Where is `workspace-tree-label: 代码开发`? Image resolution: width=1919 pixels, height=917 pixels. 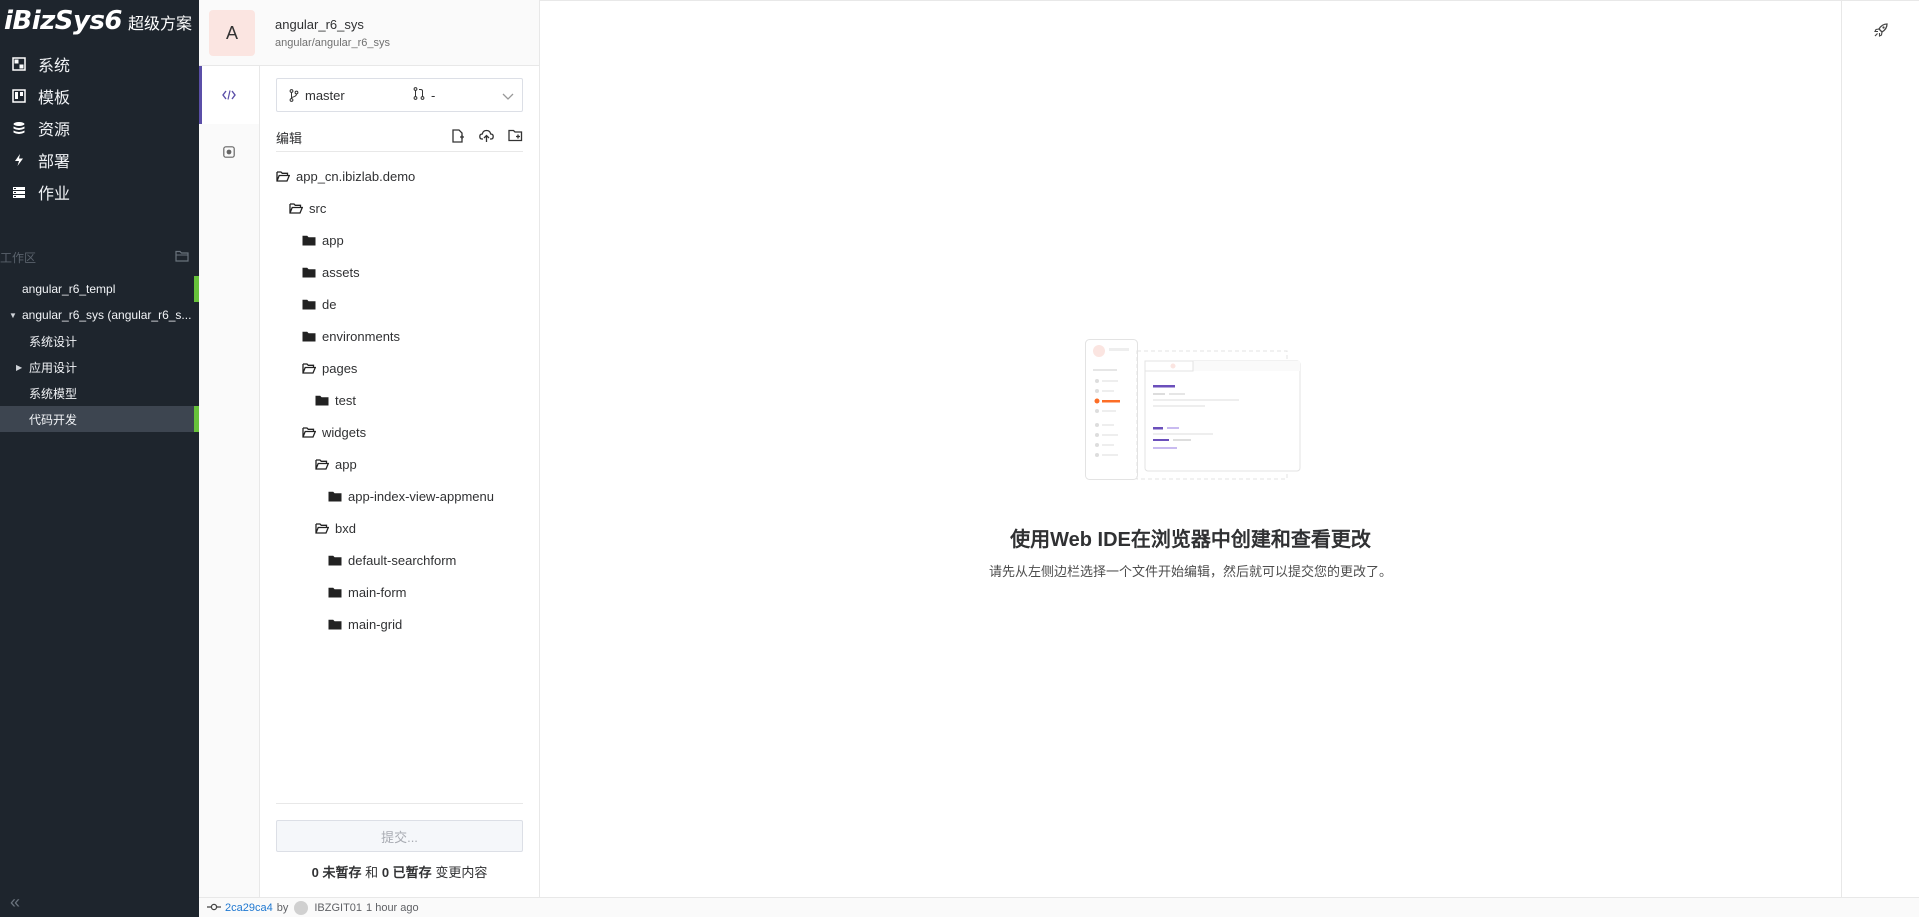 workspace-tree-label: 代码开发 is located at coordinates (53, 419).